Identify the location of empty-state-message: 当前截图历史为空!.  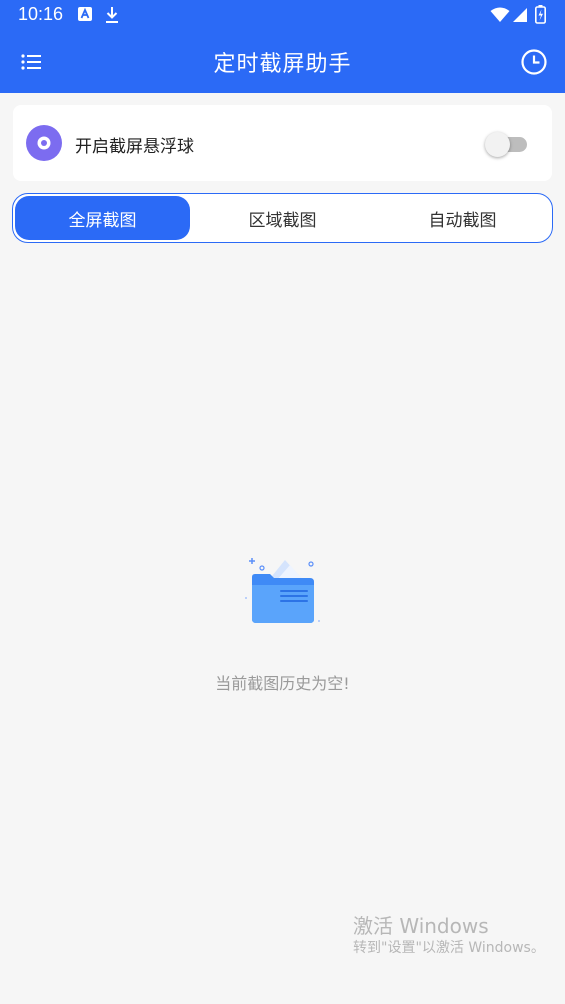
(282, 683).